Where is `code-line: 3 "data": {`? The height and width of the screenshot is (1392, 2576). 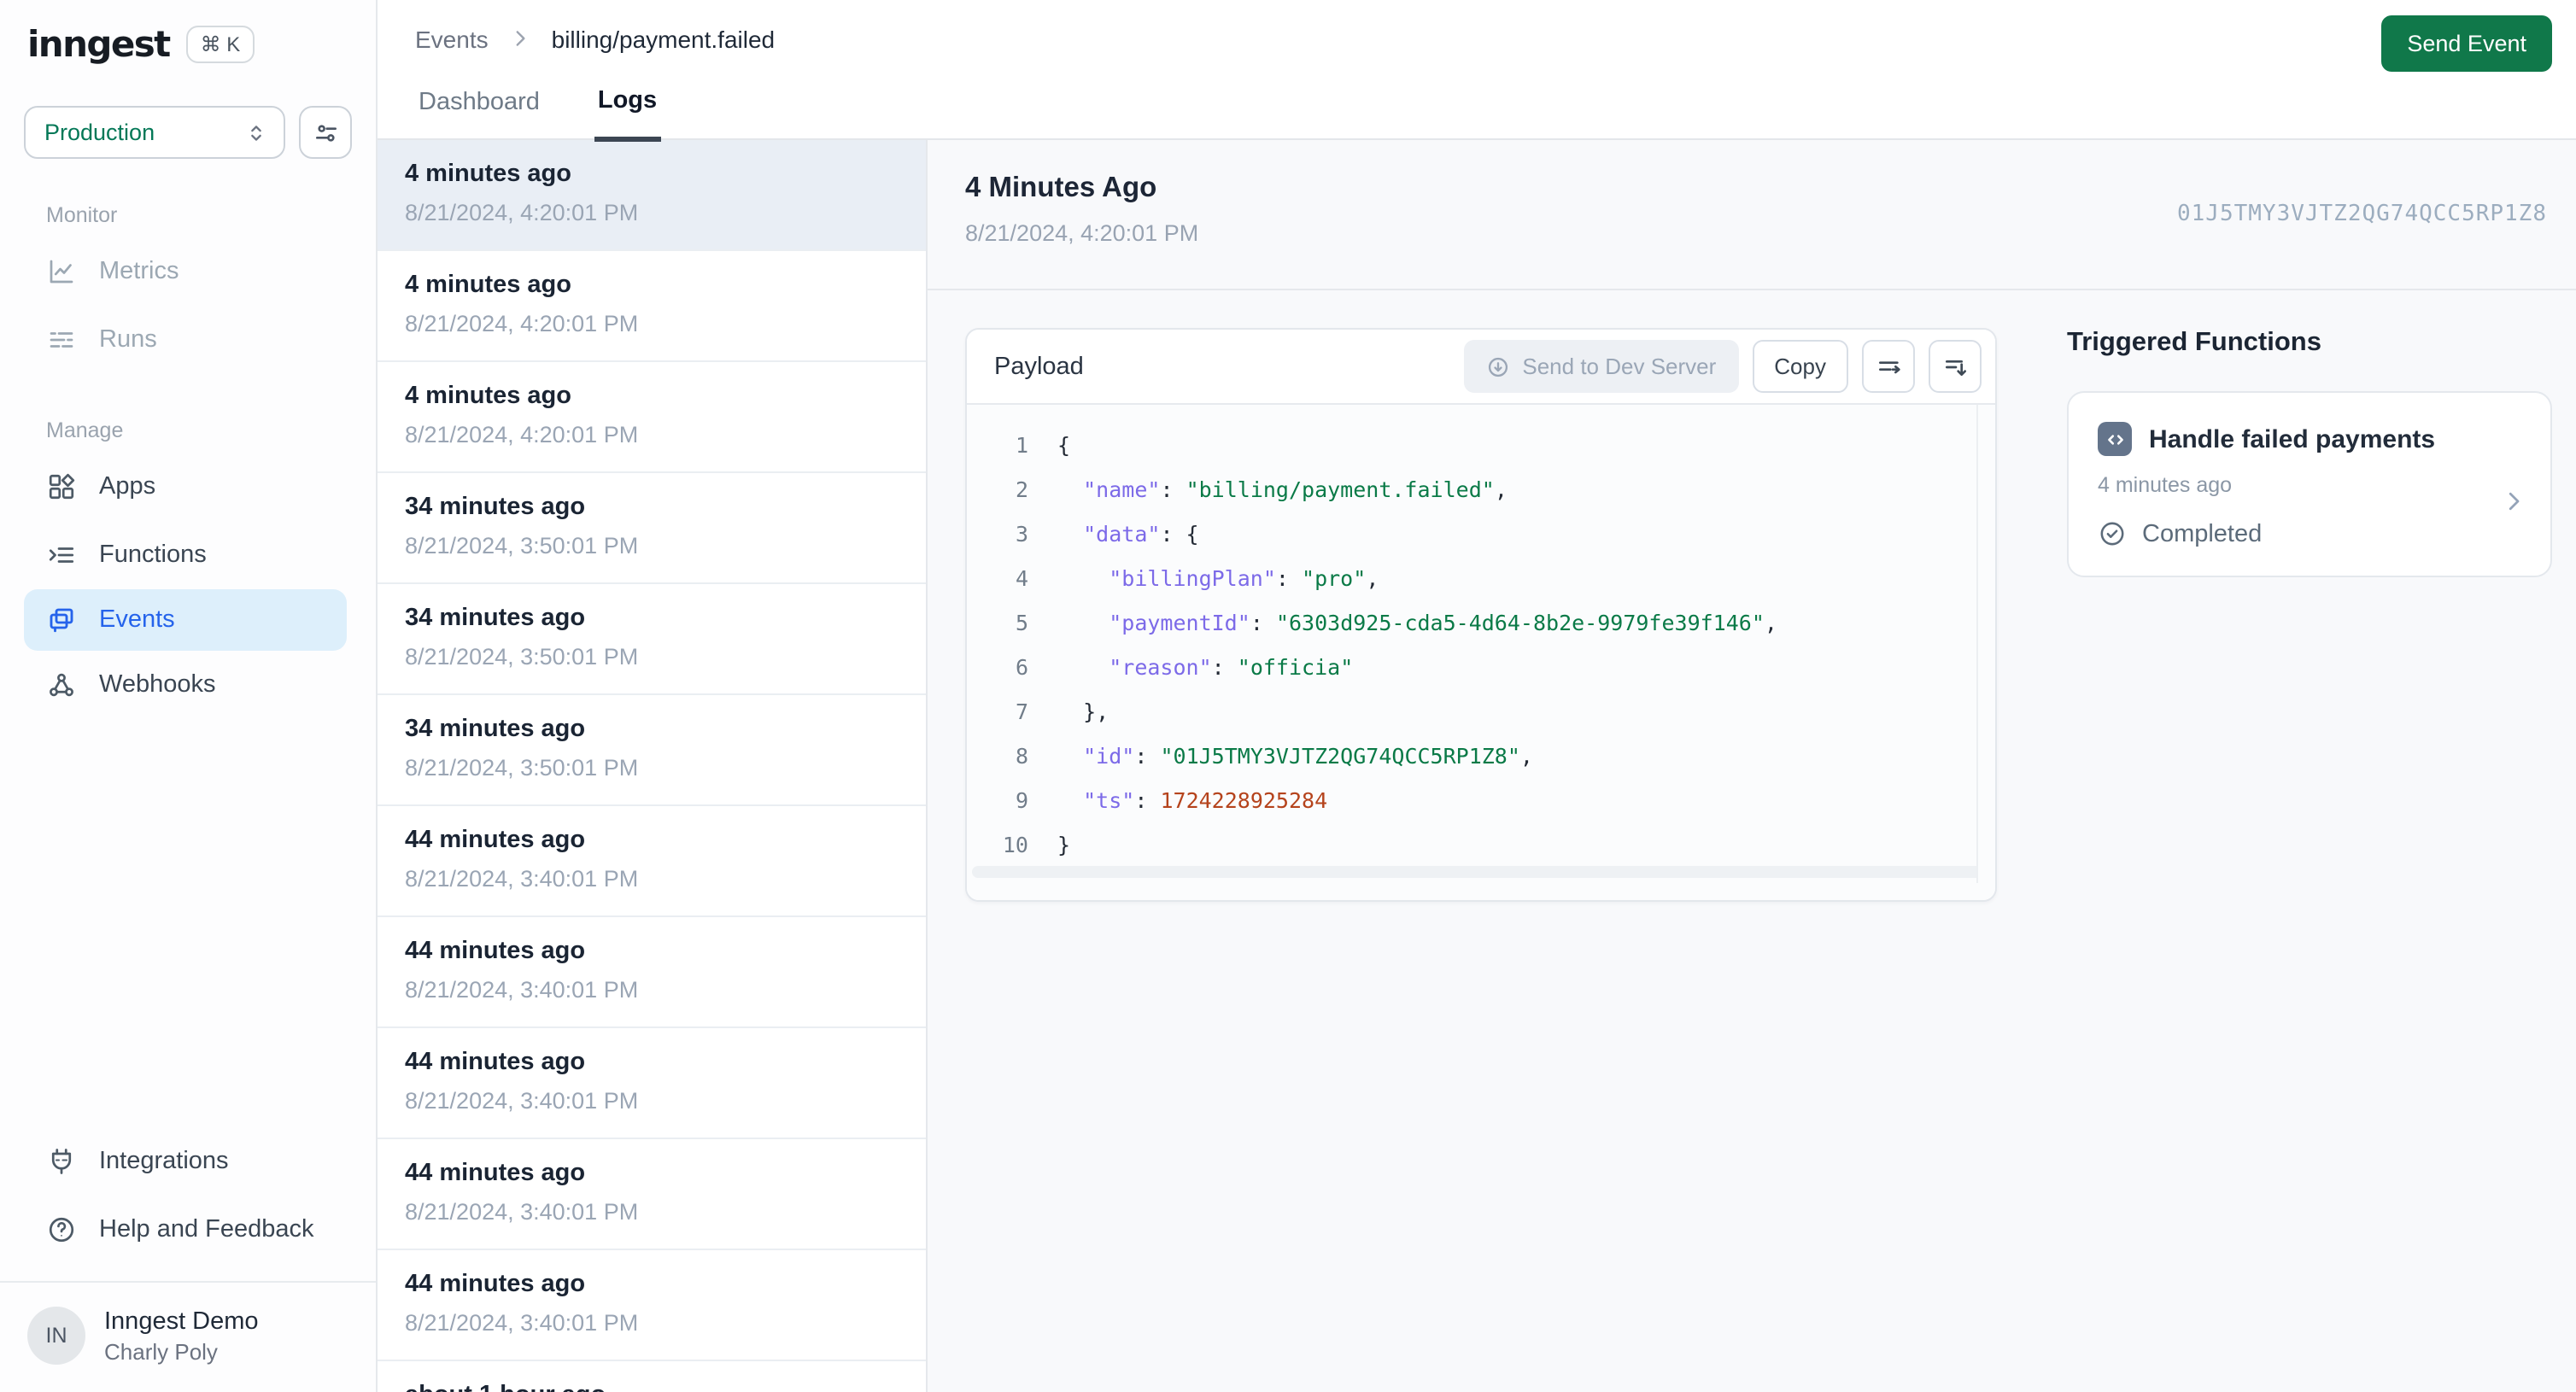
code-line: 3 "data": { is located at coordinates (1481, 533).